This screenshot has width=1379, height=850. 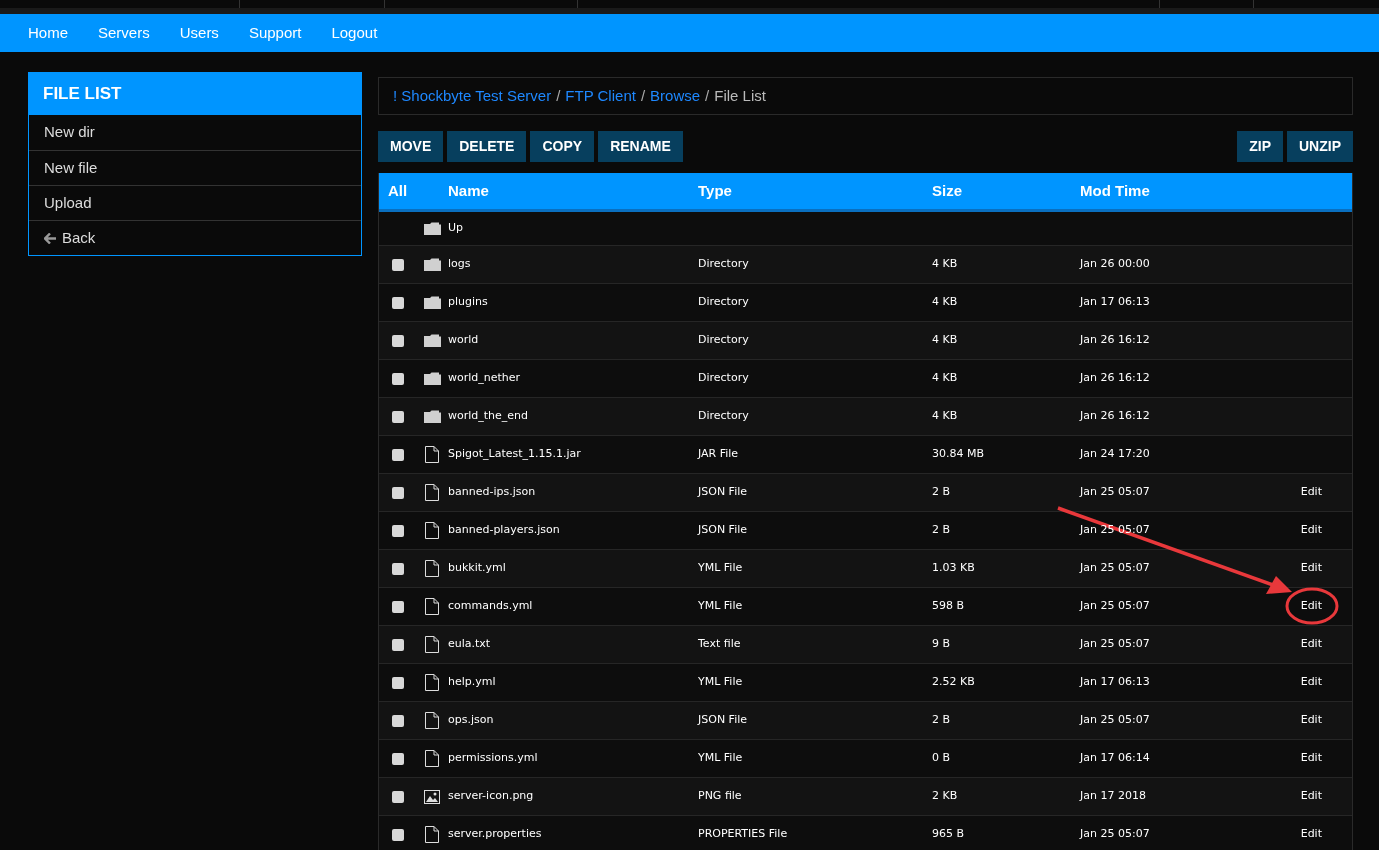 What do you see at coordinates (463, 340) in the screenshot?
I see `file-name-link: world` at bounding box center [463, 340].